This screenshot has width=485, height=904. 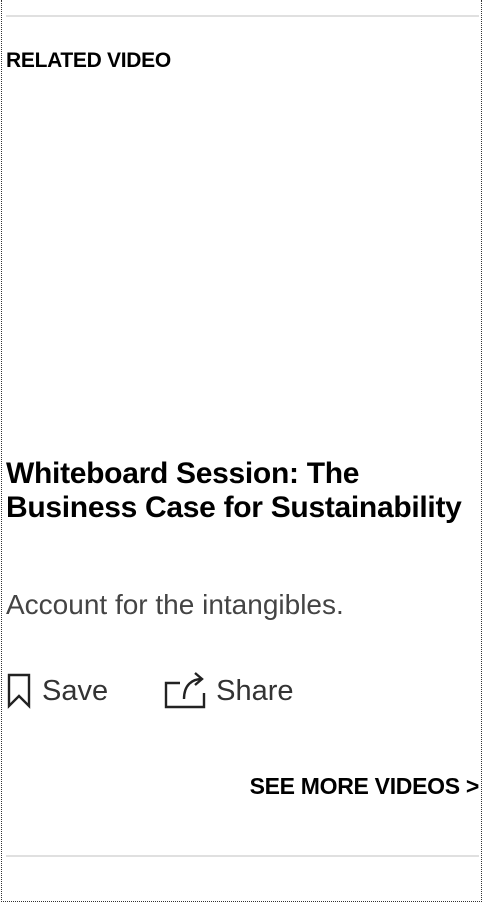 I want to click on save-button: Save, so click(x=57, y=691).